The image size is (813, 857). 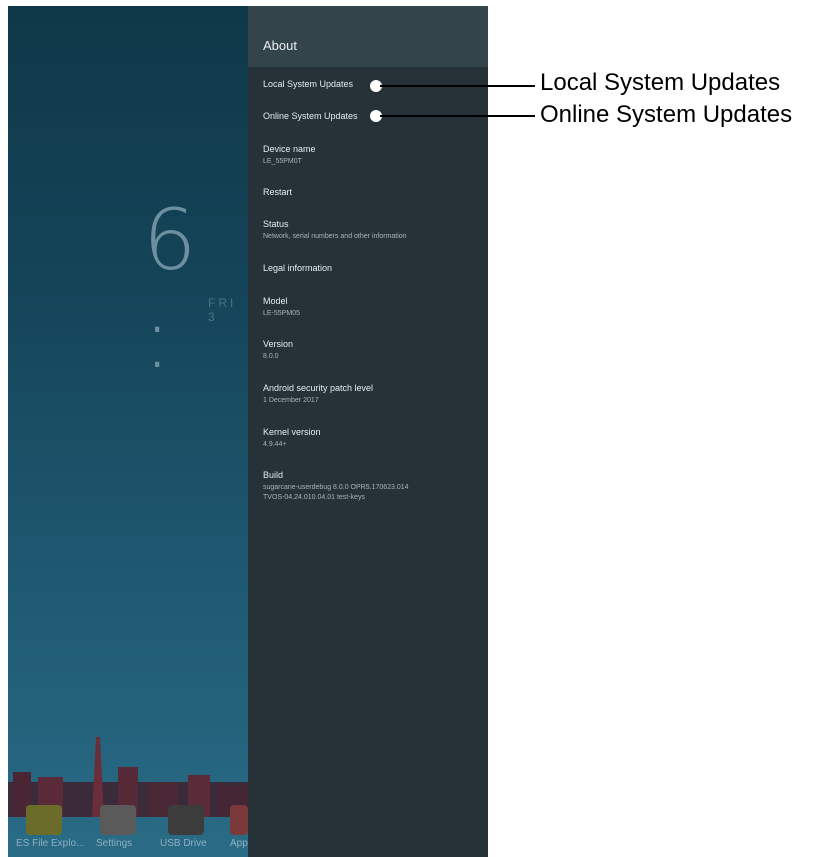 I want to click on usb-drive-icon, so click(x=186, y=820).